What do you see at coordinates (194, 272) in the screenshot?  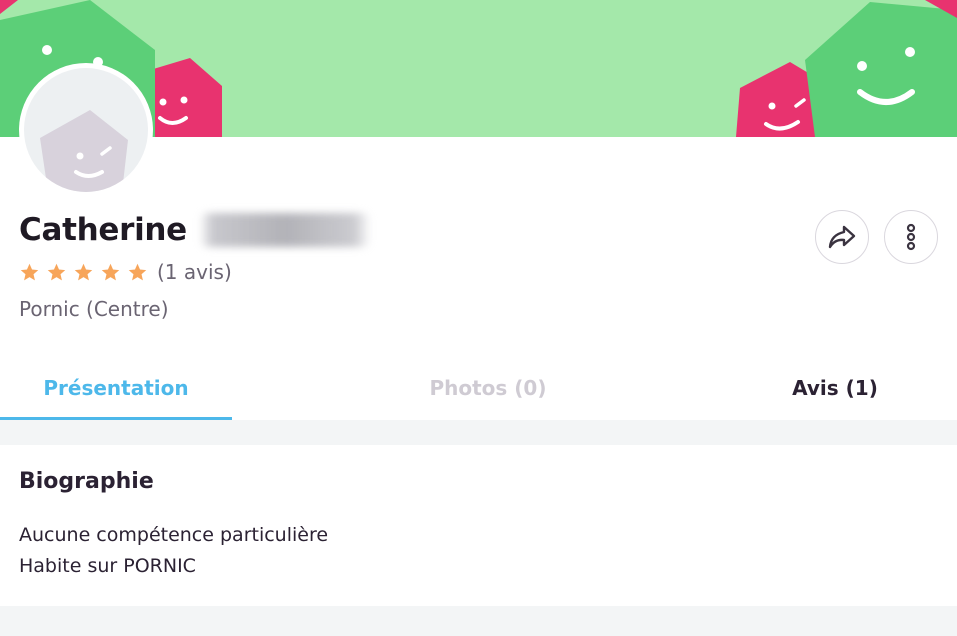 I see `review-count: (1 avis)` at bounding box center [194, 272].